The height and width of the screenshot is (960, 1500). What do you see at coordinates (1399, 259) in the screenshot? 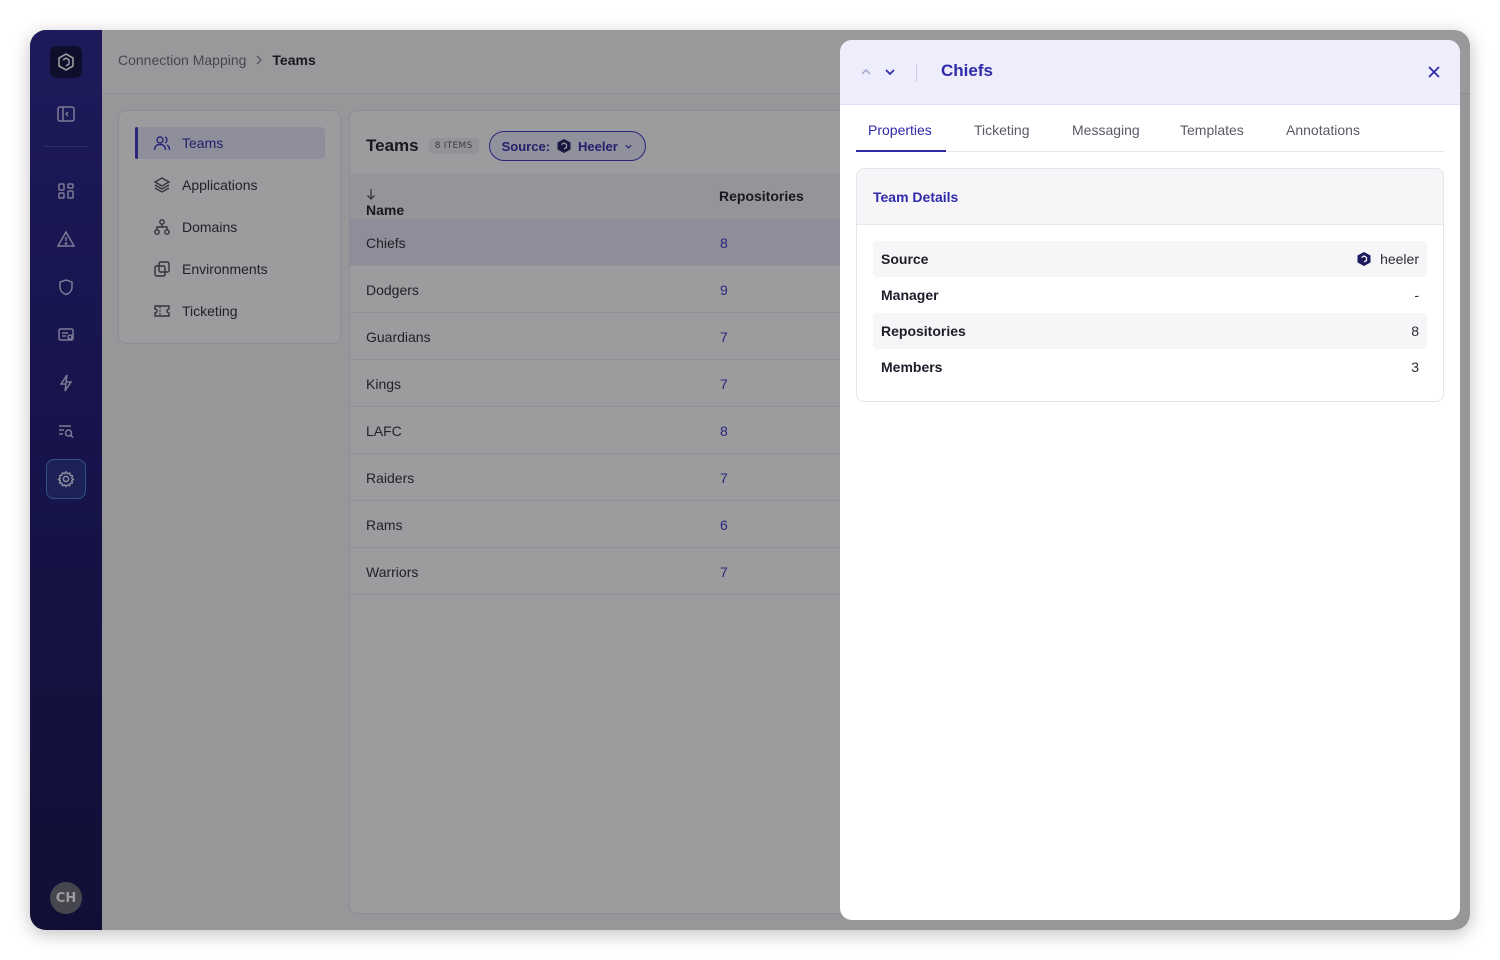
I see `source-value: heeler` at bounding box center [1399, 259].